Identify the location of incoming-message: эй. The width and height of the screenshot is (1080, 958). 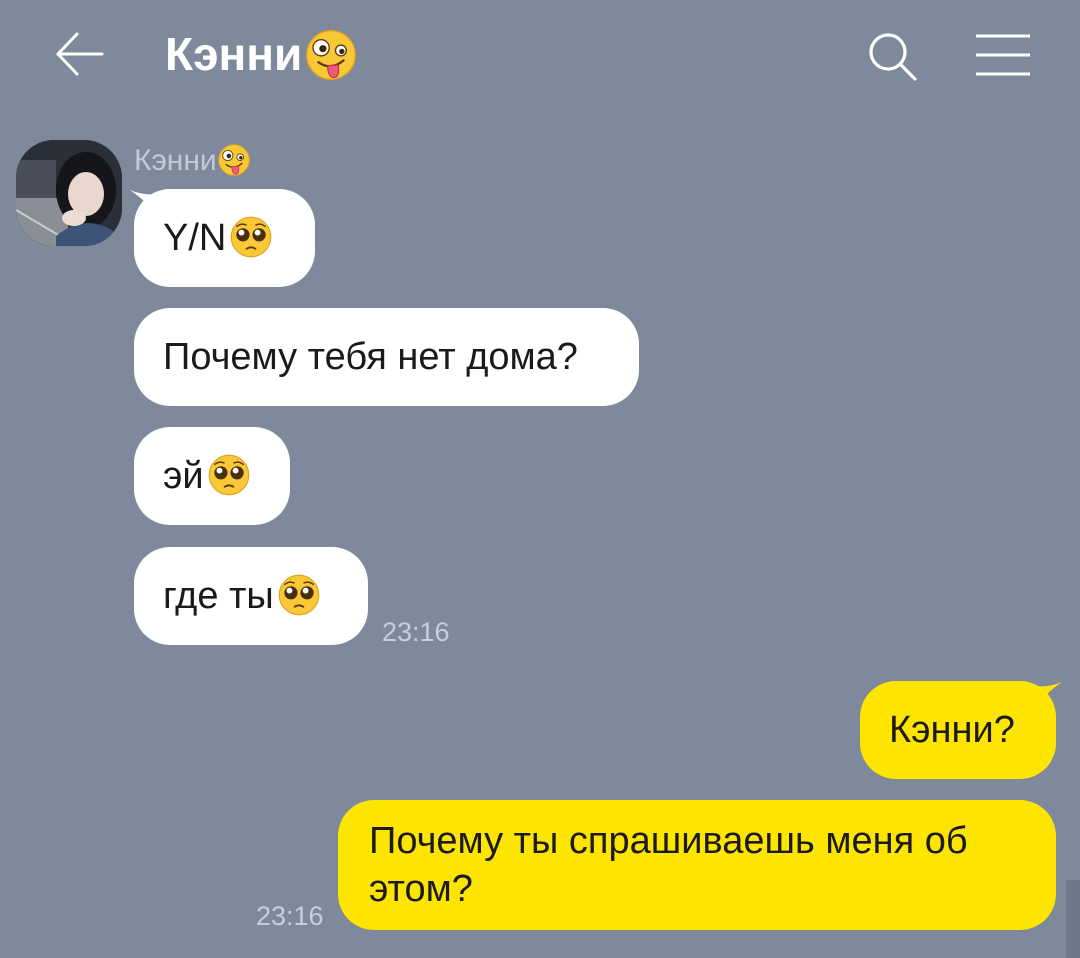
(212, 476).